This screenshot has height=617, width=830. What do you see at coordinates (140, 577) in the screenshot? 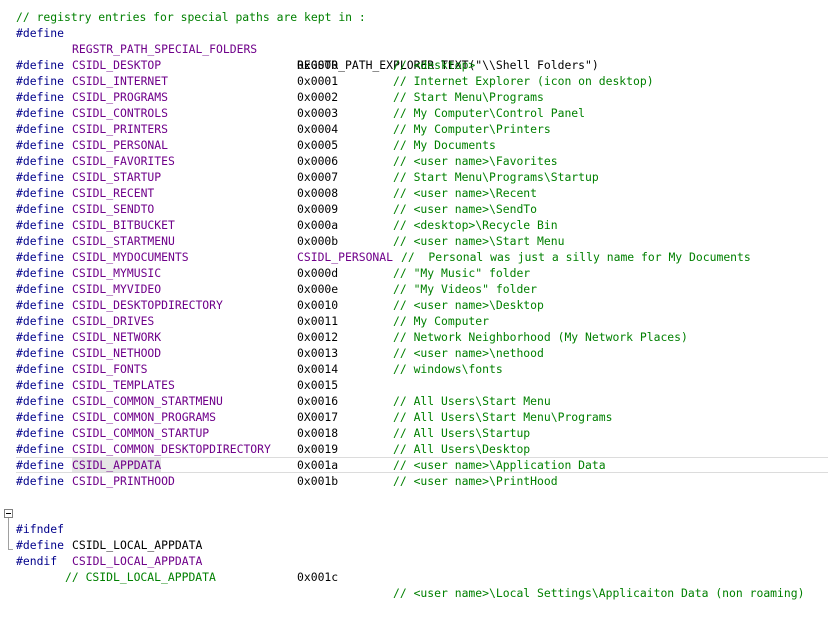
I see `line-comment: // CSIDL_LOCAL_APPDATA` at bounding box center [140, 577].